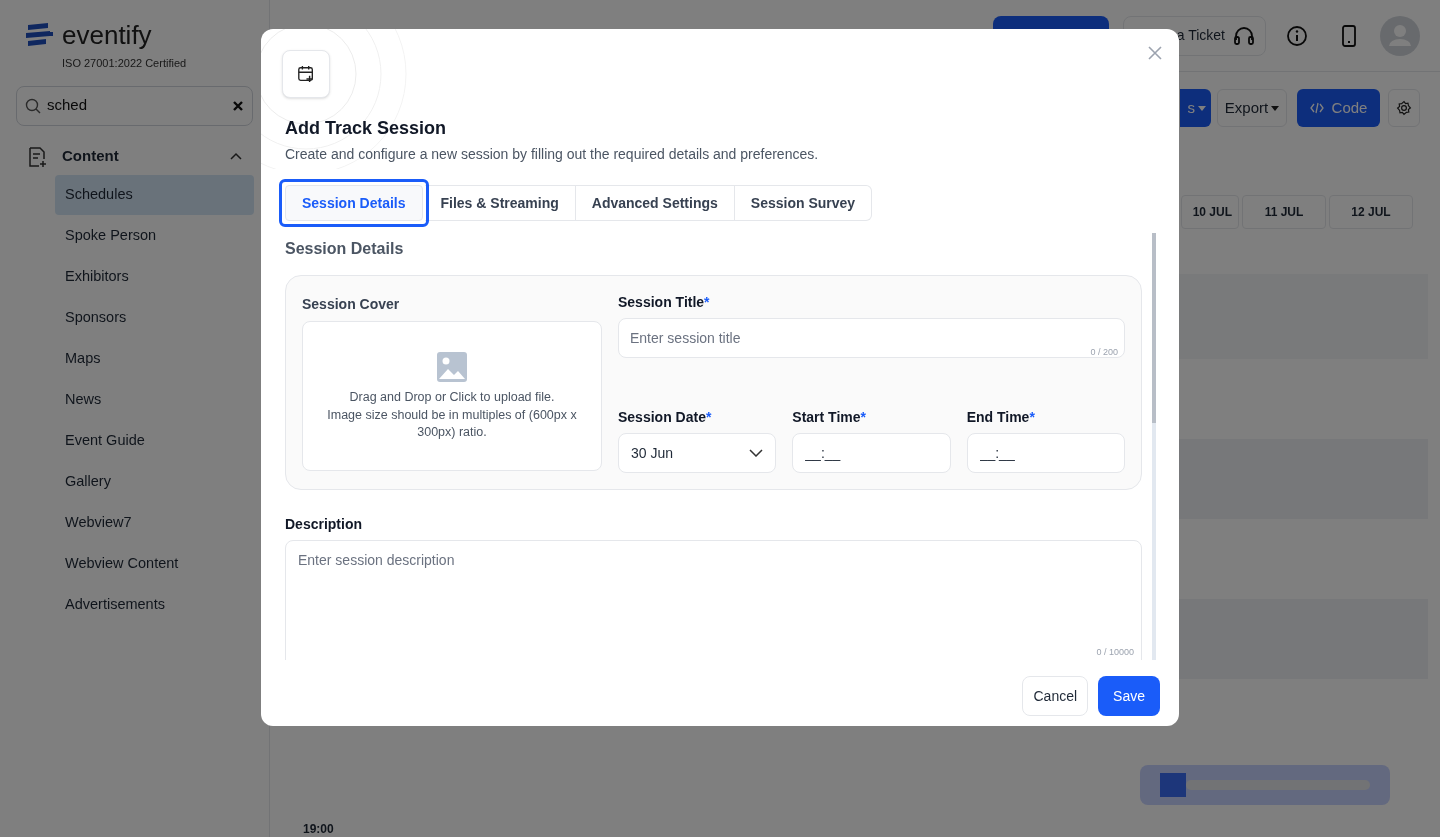 This screenshot has height=837, width=1440. What do you see at coordinates (154, 358) in the screenshot?
I see `sidebar-item: Maps` at bounding box center [154, 358].